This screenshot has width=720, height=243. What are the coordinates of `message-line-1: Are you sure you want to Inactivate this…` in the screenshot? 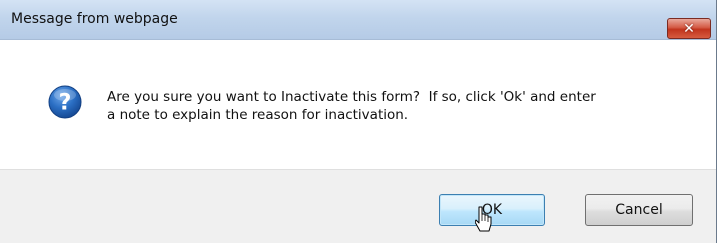 It's located at (351, 97).